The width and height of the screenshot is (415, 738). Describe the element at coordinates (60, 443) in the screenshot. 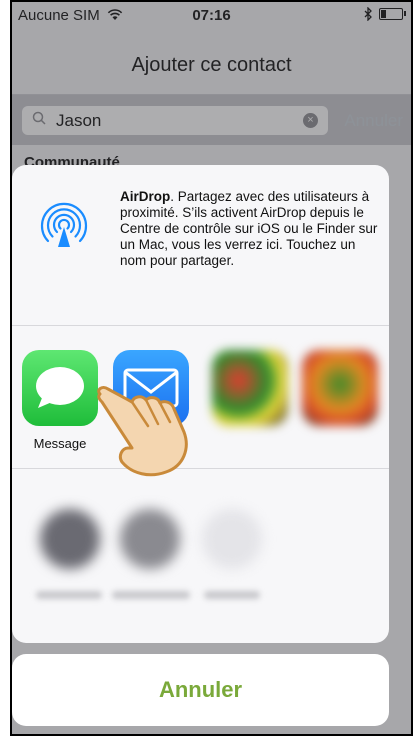

I see `share-app-label: Message` at that location.